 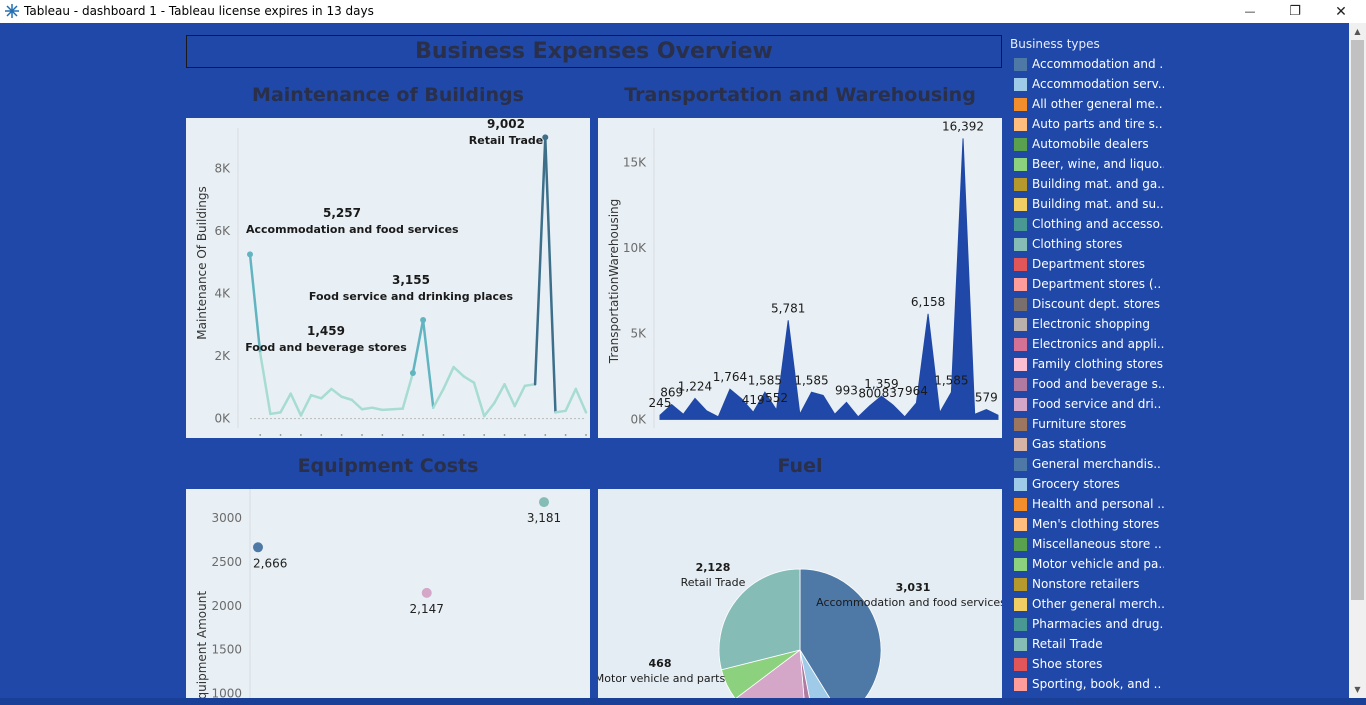 What do you see at coordinates (963, 126) in the screenshot?
I see `transport-data-label: 16,392` at bounding box center [963, 126].